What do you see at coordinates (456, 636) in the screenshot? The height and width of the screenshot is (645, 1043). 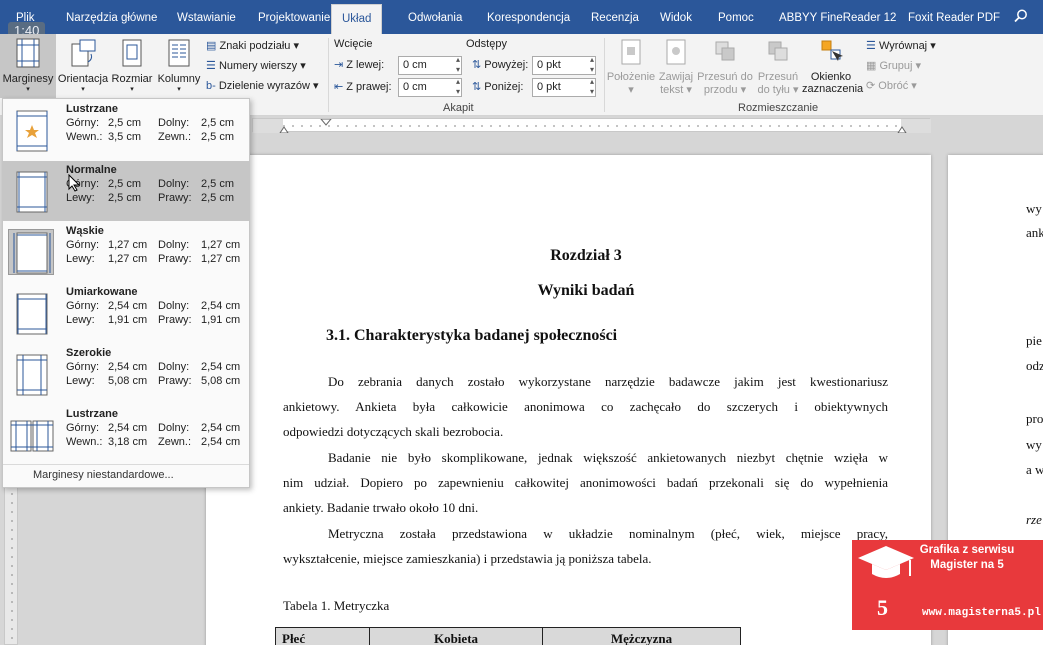 I see `table-header-female: Kobieta` at bounding box center [456, 636].